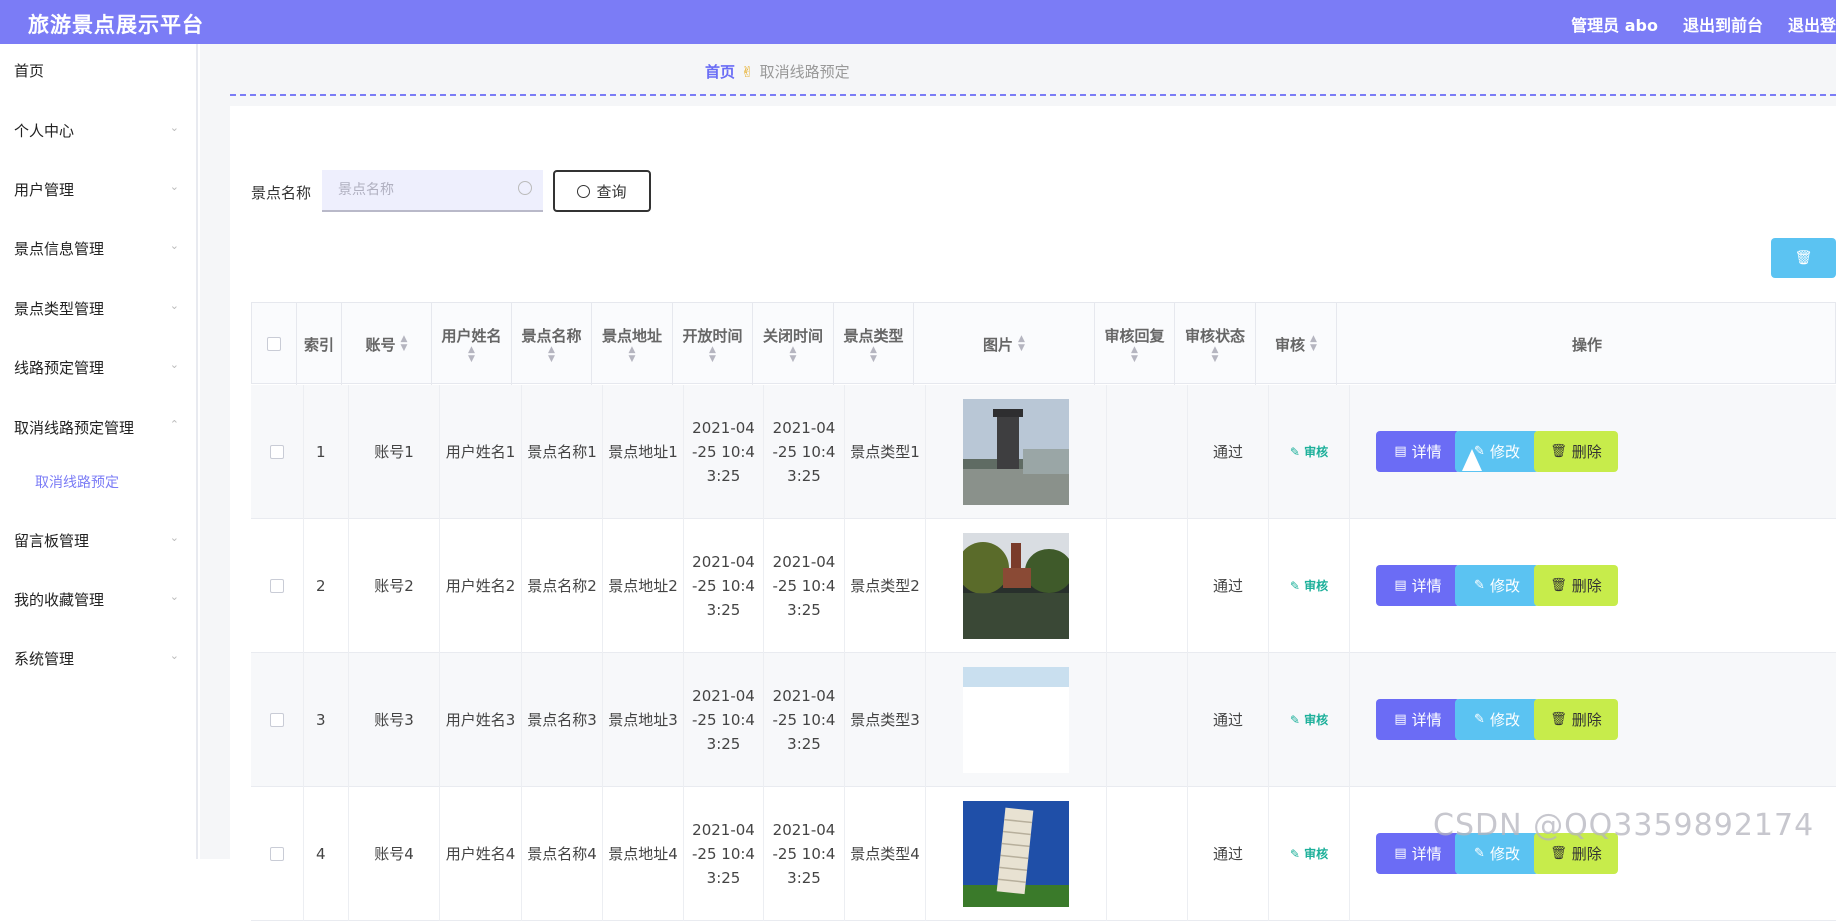 Image resolution: width=1836 pixels, height=921 pixels. I want to click on checkbox-cell, so click(277, 854).